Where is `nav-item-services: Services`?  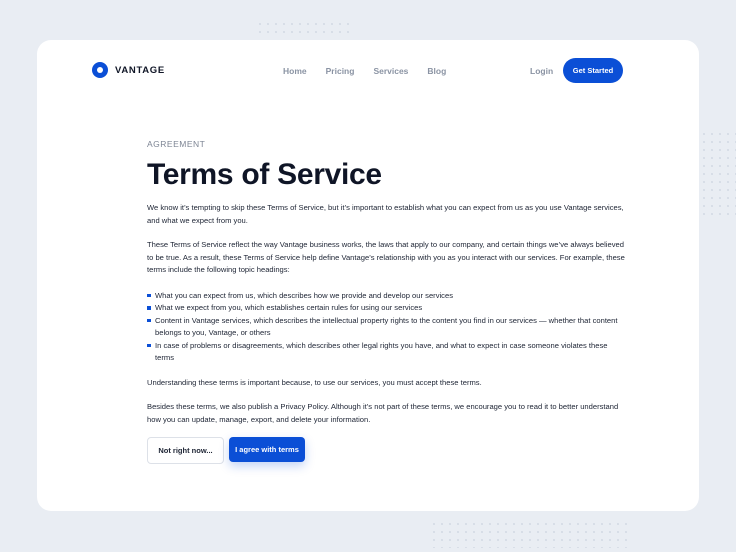
nav-item-services: Services is located at coordinates (390, 71).